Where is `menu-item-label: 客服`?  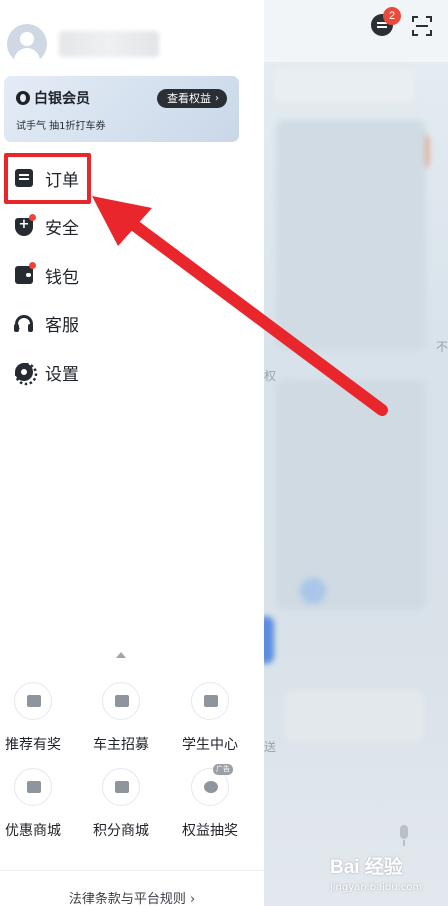
menu-item-label: 客服 is located at coordinates (62, 326).